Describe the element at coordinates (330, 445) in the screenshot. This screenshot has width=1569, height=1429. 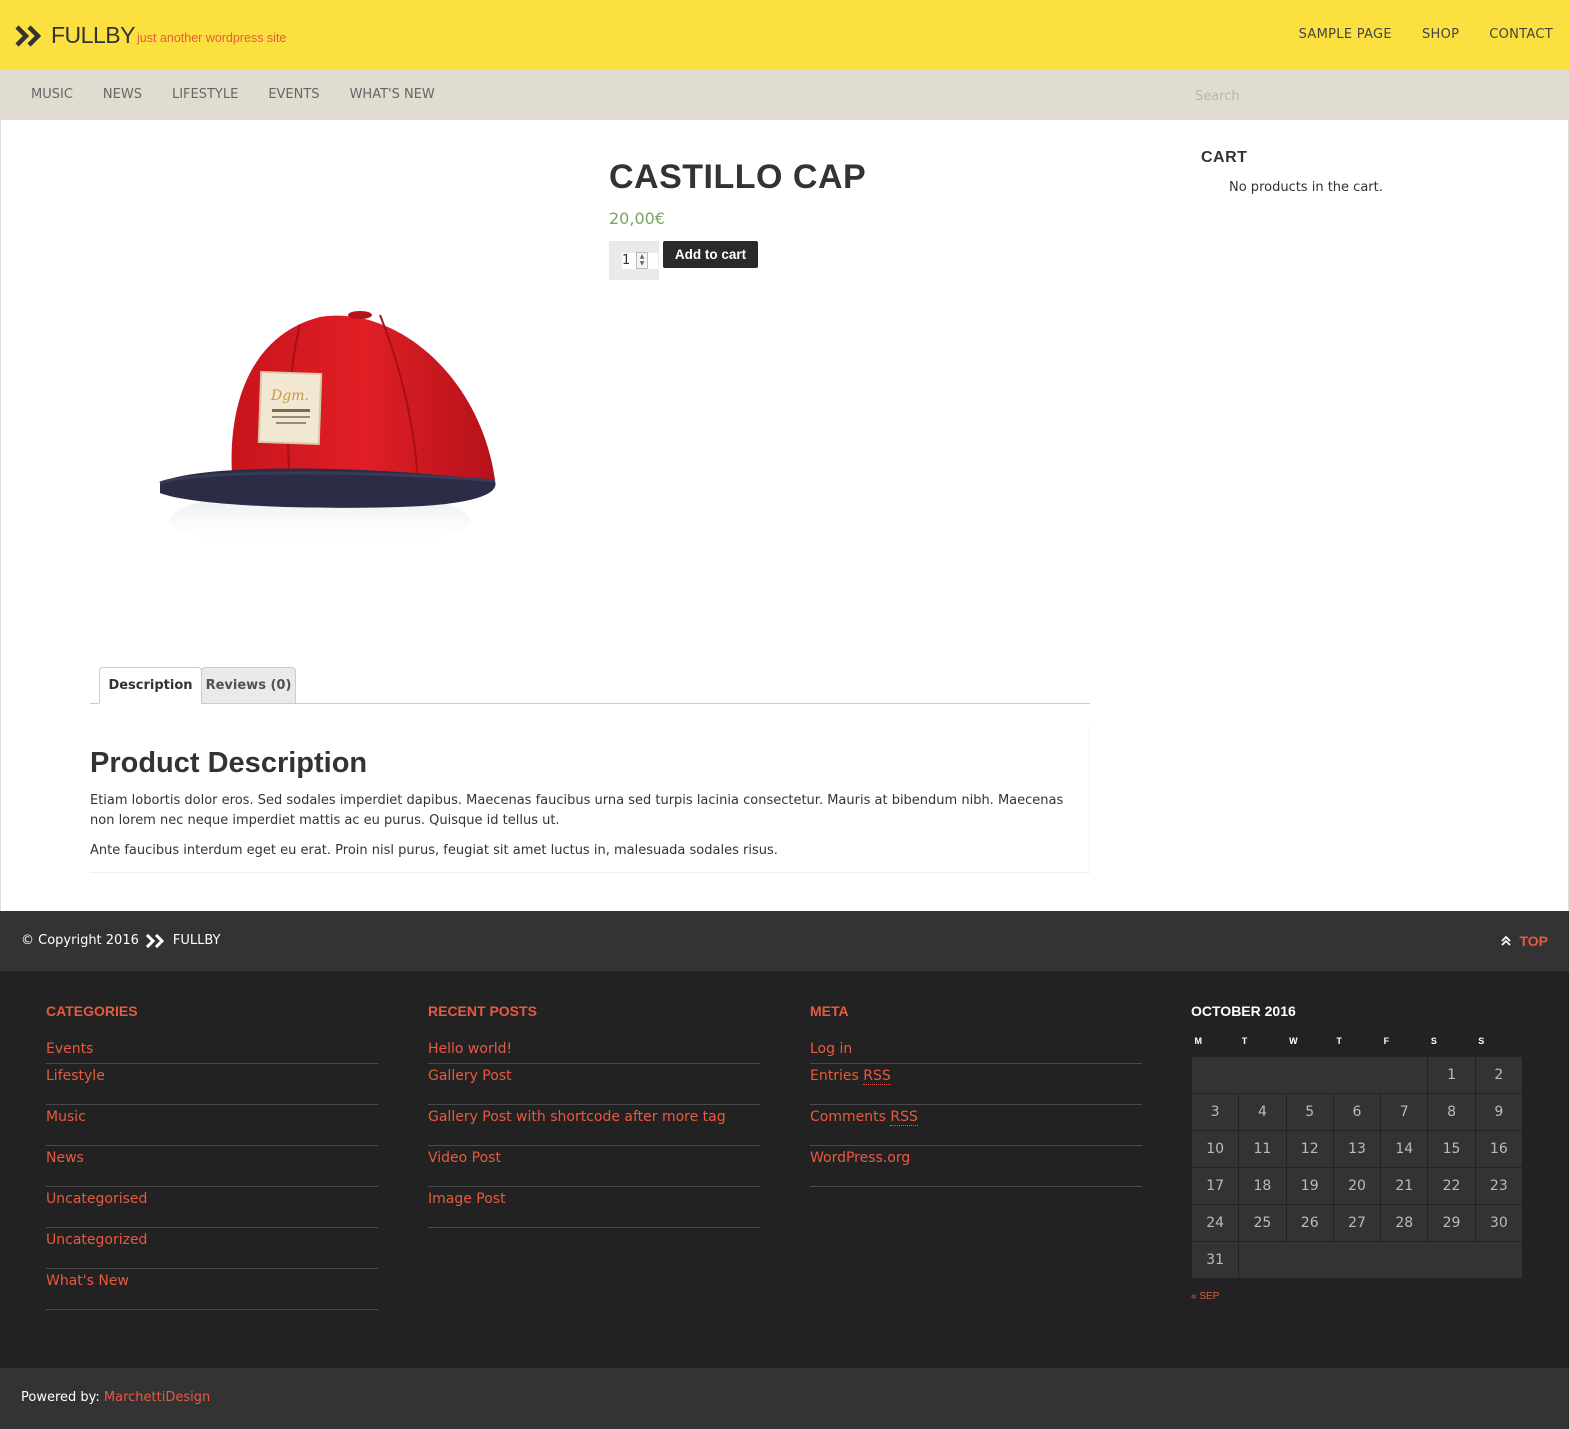
I see `product-image: Dgm.` at that location.